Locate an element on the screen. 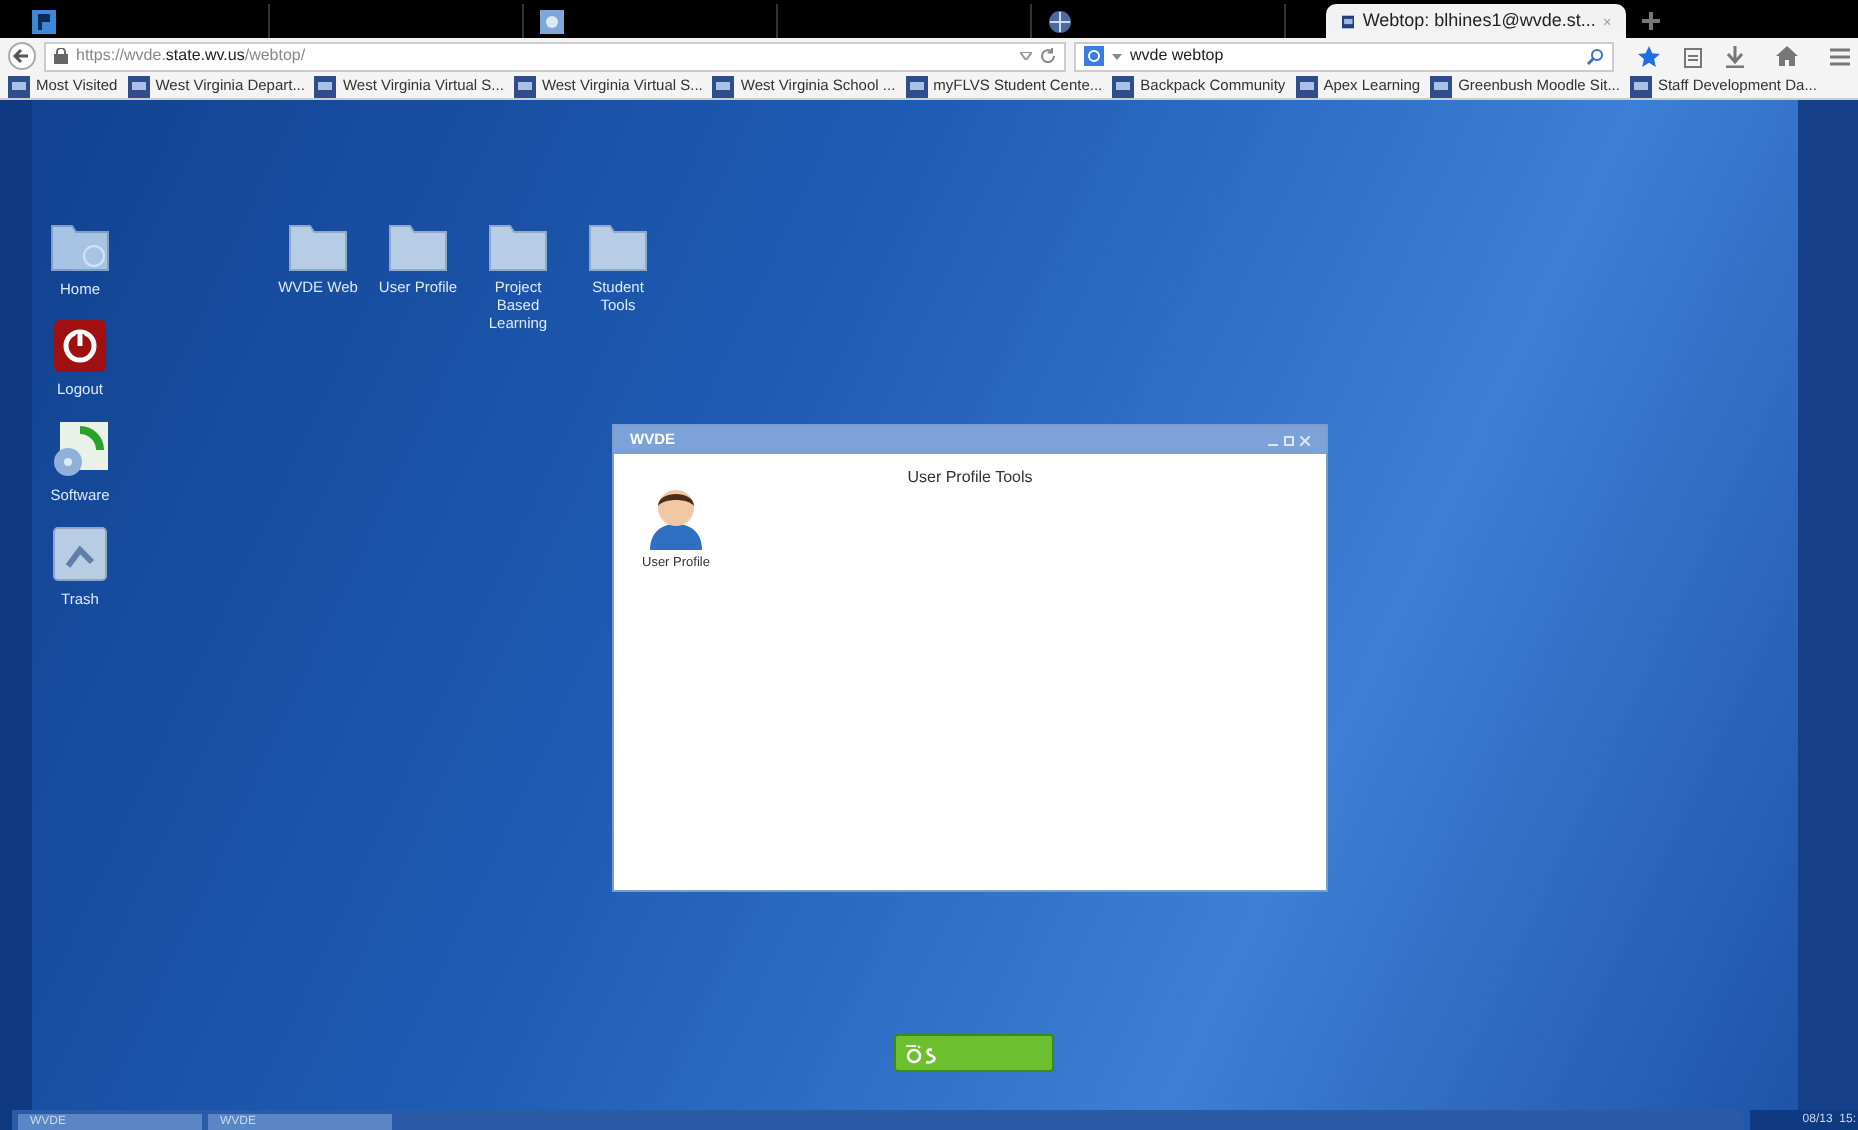 This screenshot has height=1130, width=1858. eyeos-logo-icon is located at coordinates (922, 1053).